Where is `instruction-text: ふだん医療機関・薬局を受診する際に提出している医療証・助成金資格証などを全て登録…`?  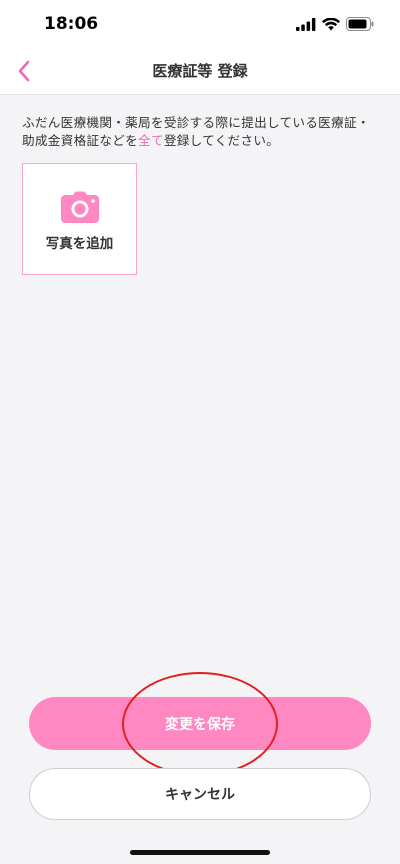
instruction-text: ふだん医療機関・薬局を受診する際に提出している医療証・助成金資格証などを全て登録… is located at coordinates (200, 132).